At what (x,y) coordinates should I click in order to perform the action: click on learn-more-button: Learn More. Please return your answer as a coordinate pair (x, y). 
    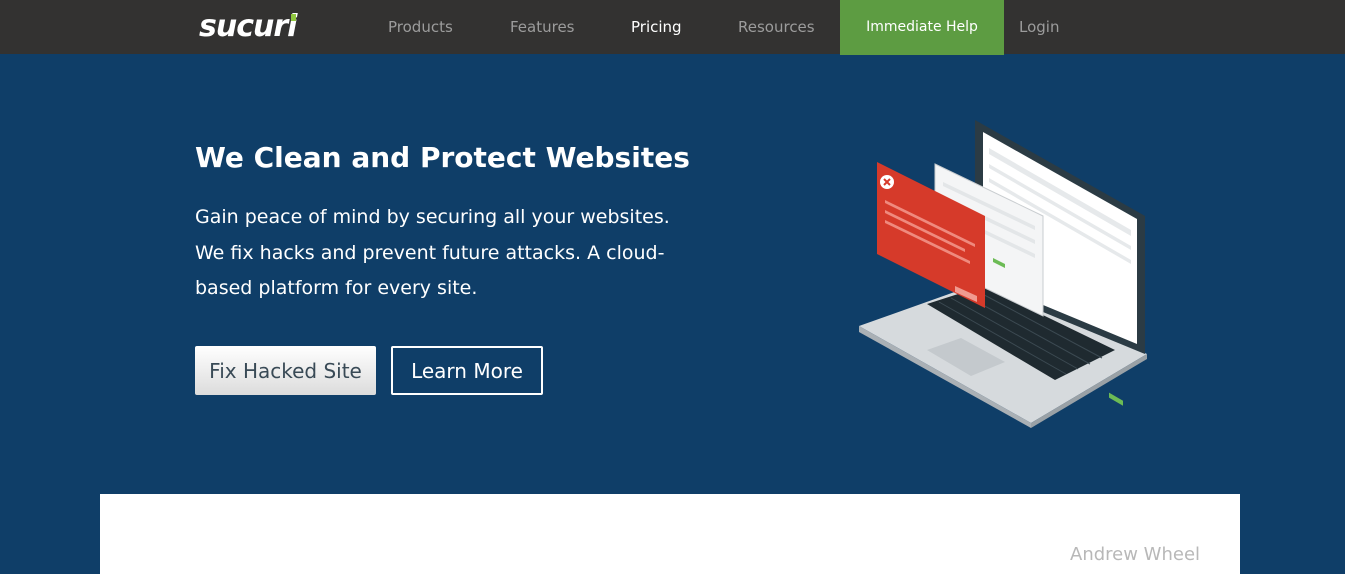
    Looking at the image, I should click on (467, 370).